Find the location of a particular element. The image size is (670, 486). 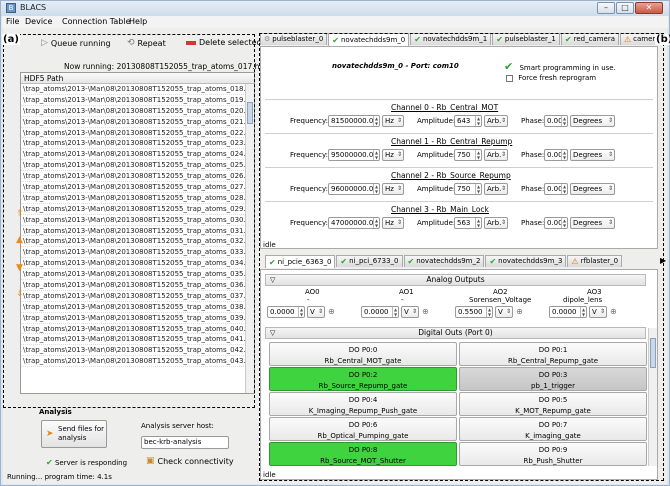

check-icon: ✔ is located at coordinates (49, 462).